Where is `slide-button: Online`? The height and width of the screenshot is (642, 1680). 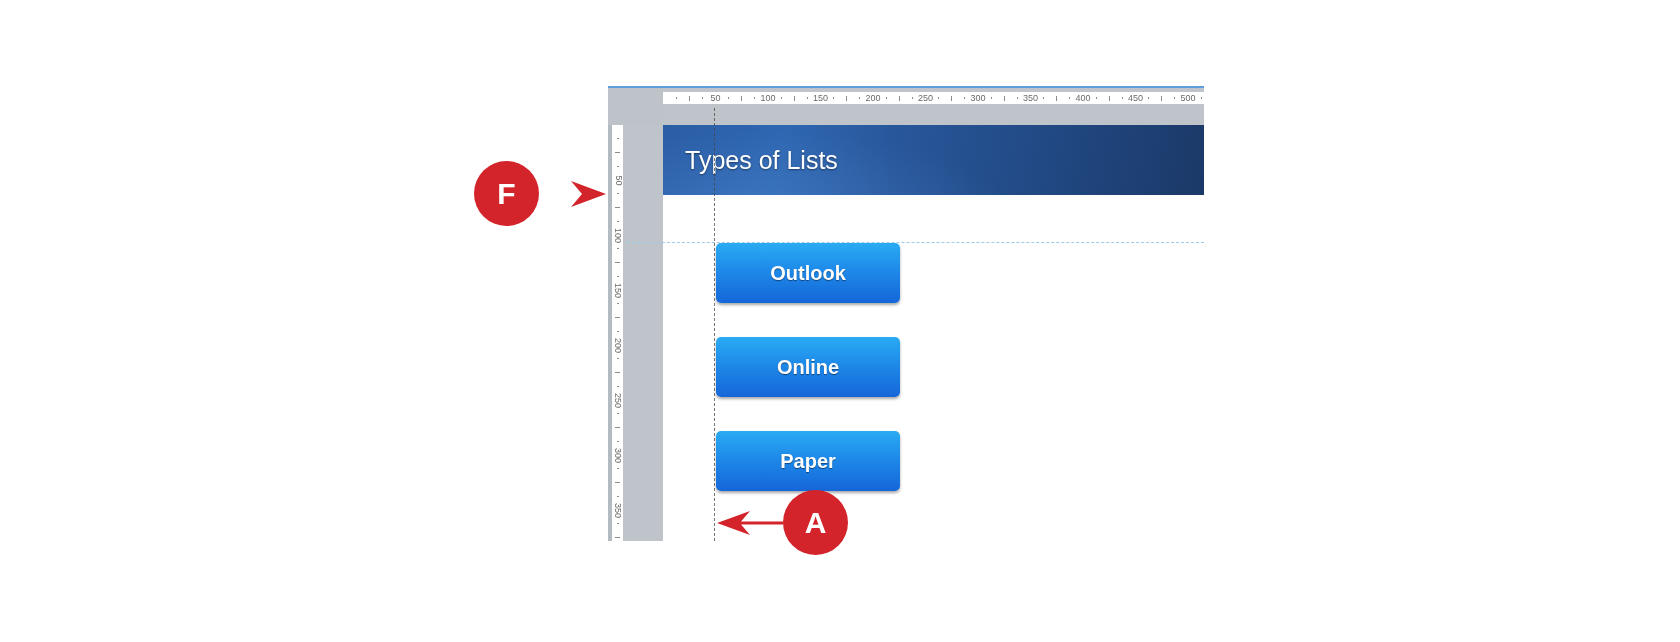
slide-button: Online is located at coordinates (808, 367).